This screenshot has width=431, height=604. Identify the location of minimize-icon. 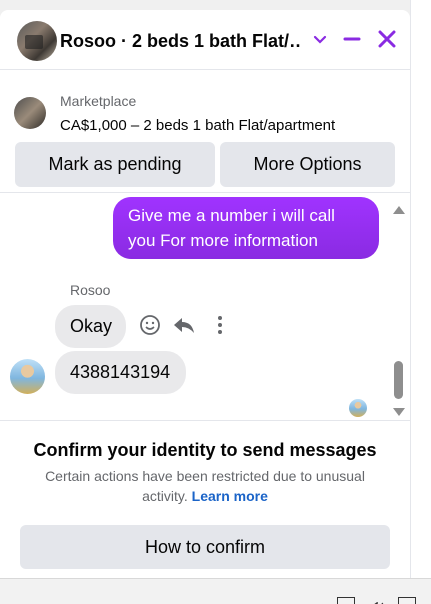
(352, 39).